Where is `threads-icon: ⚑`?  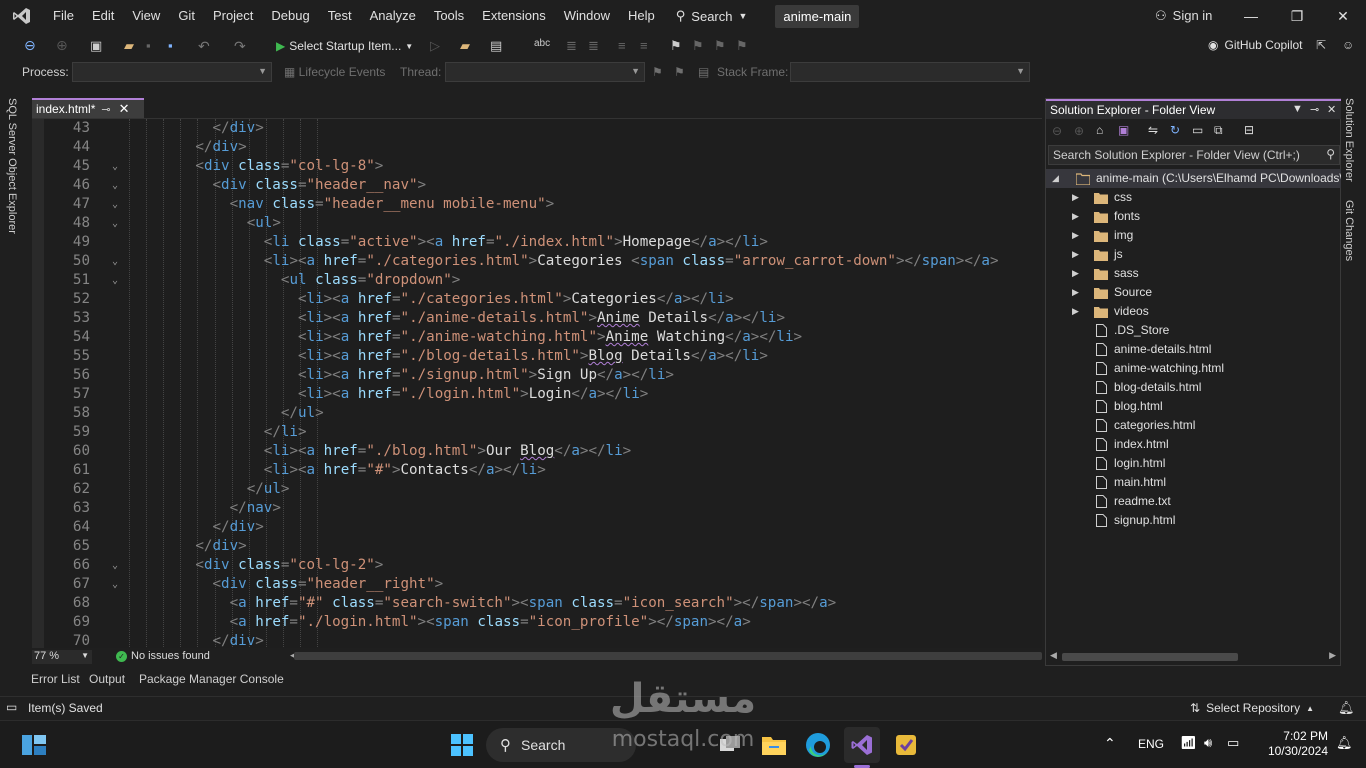
threads-icon: ⚑ is located at coordinates (679, 72).